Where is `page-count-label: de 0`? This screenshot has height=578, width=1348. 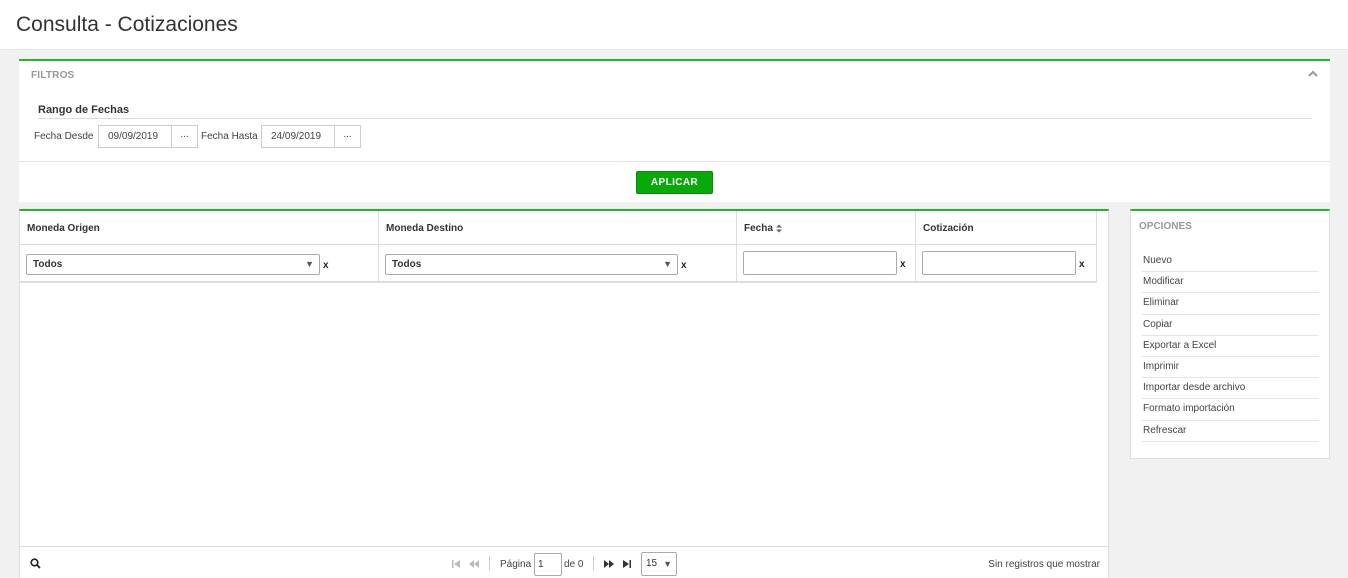
page-count-label: de 0 is located at coordinates (574, 564).